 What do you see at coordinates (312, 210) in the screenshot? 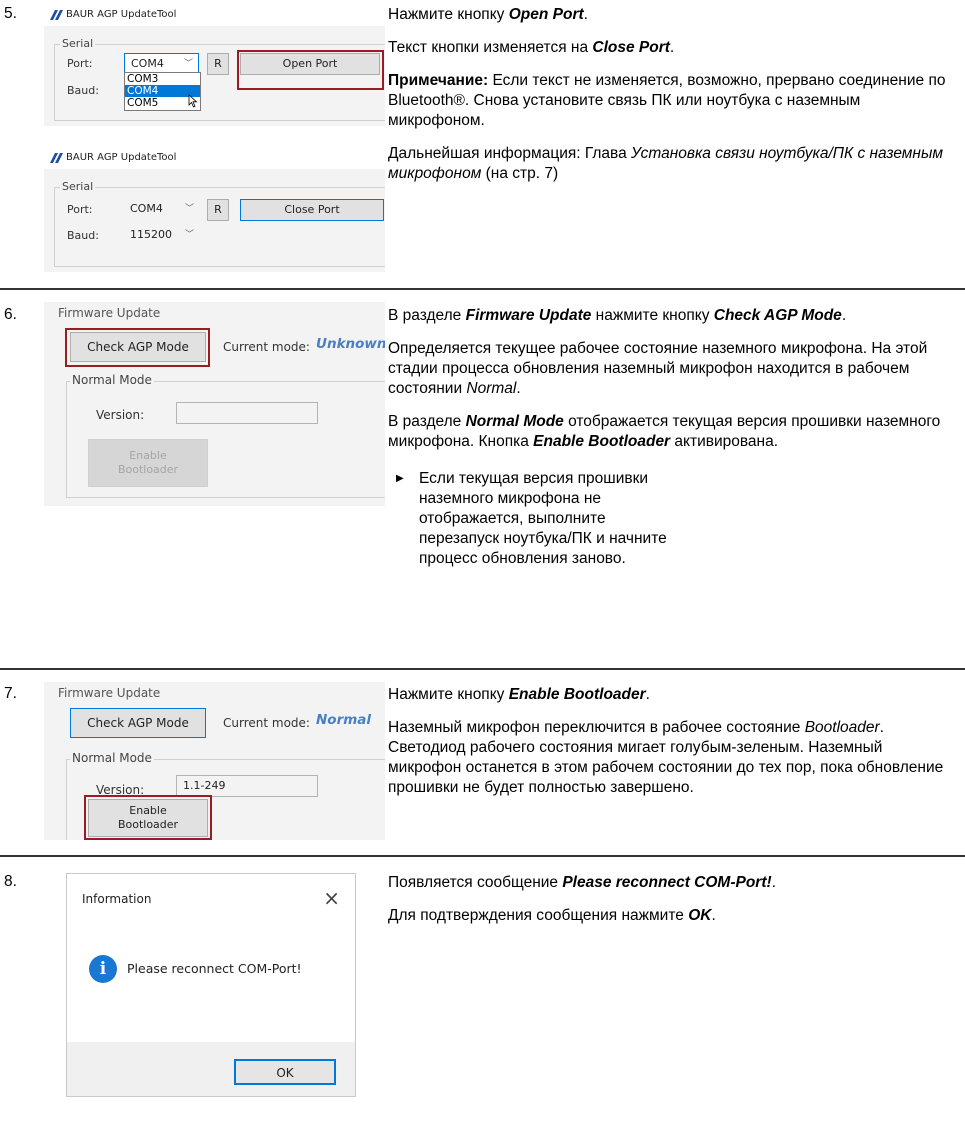
I see `close-port-button: Close Port` at bounding box center [312, 210].